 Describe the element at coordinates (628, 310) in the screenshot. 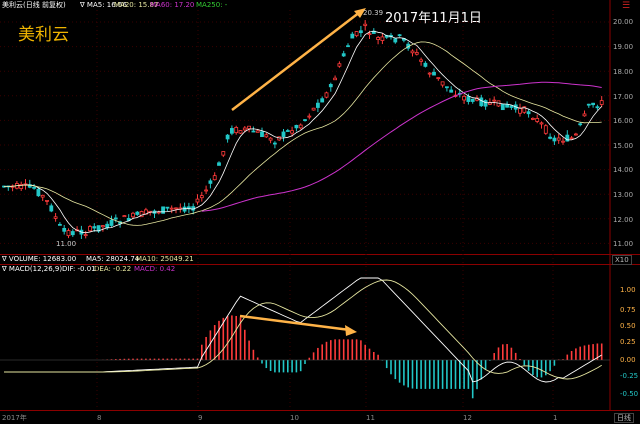

I see `macd-tick: 0.75` at that location.